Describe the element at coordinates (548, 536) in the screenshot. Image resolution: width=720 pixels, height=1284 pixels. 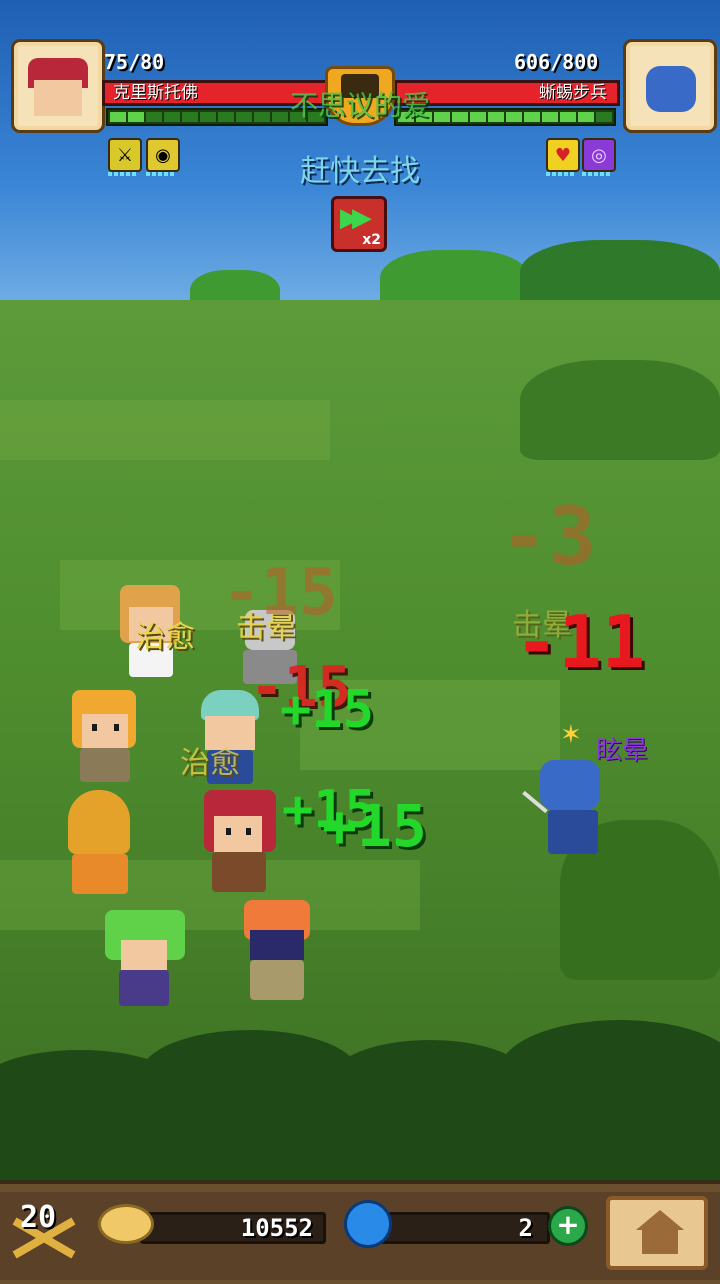
I see `damage-number-faded: -3` at that location.